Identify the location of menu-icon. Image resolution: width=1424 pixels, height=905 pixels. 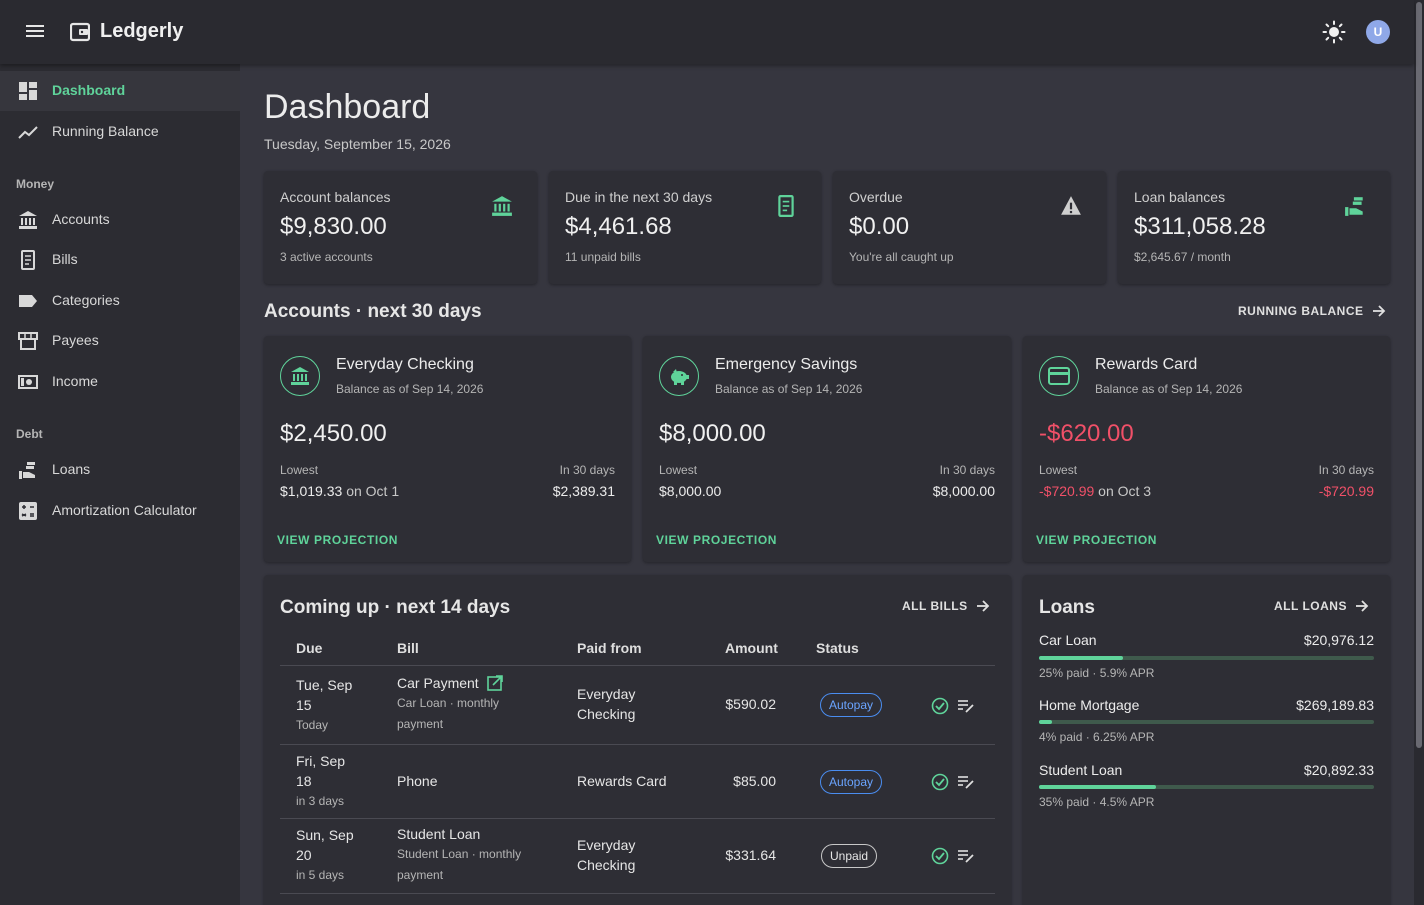
(35, 32).